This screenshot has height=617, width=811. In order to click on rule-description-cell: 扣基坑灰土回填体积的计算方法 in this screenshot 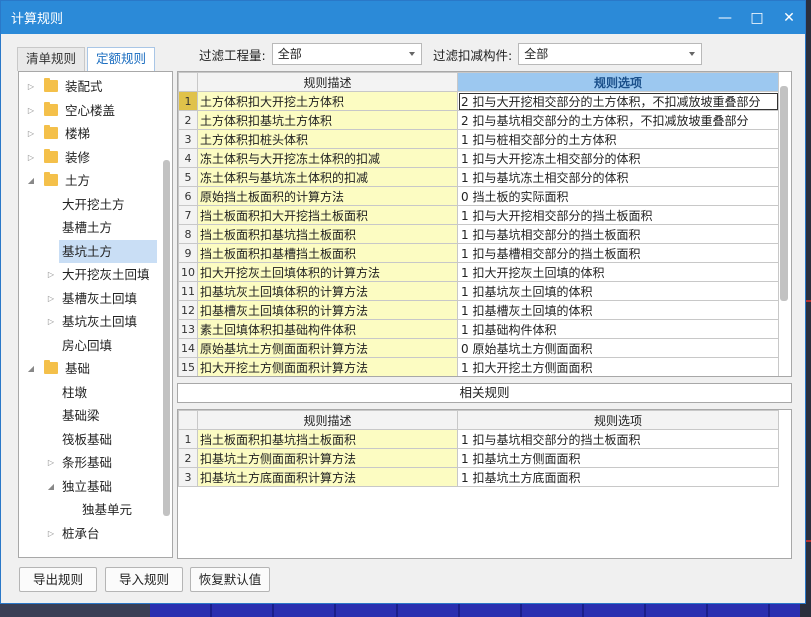, I will do `click(327, 291)`.